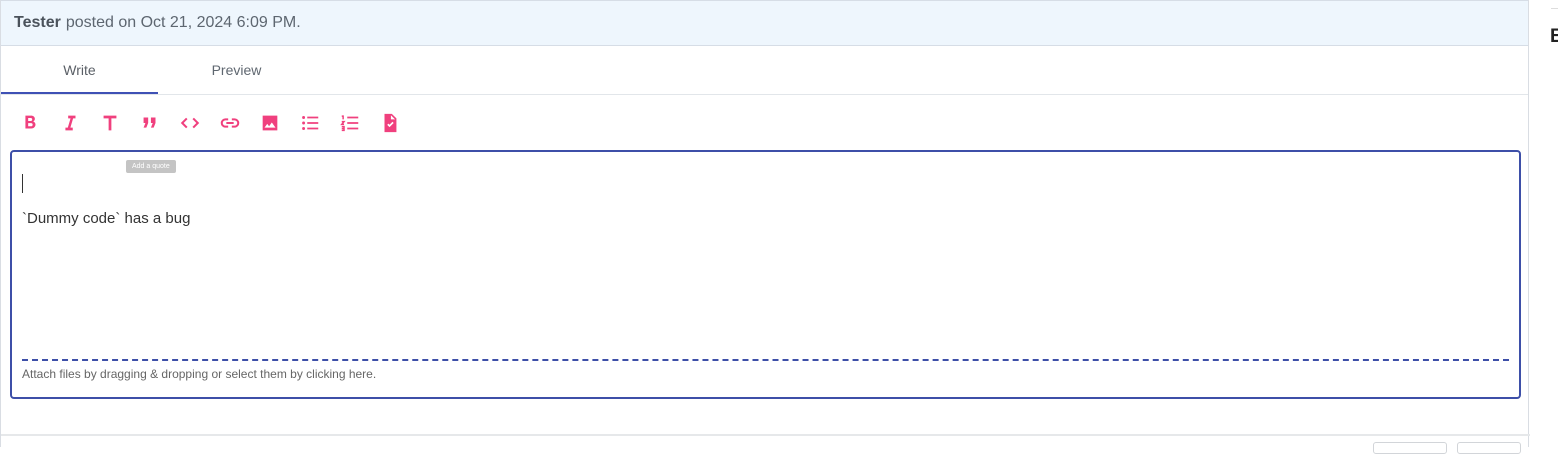 The width and height of the screenshot is (1558, 454). I want to click on submit-button, so click(1489, 448).